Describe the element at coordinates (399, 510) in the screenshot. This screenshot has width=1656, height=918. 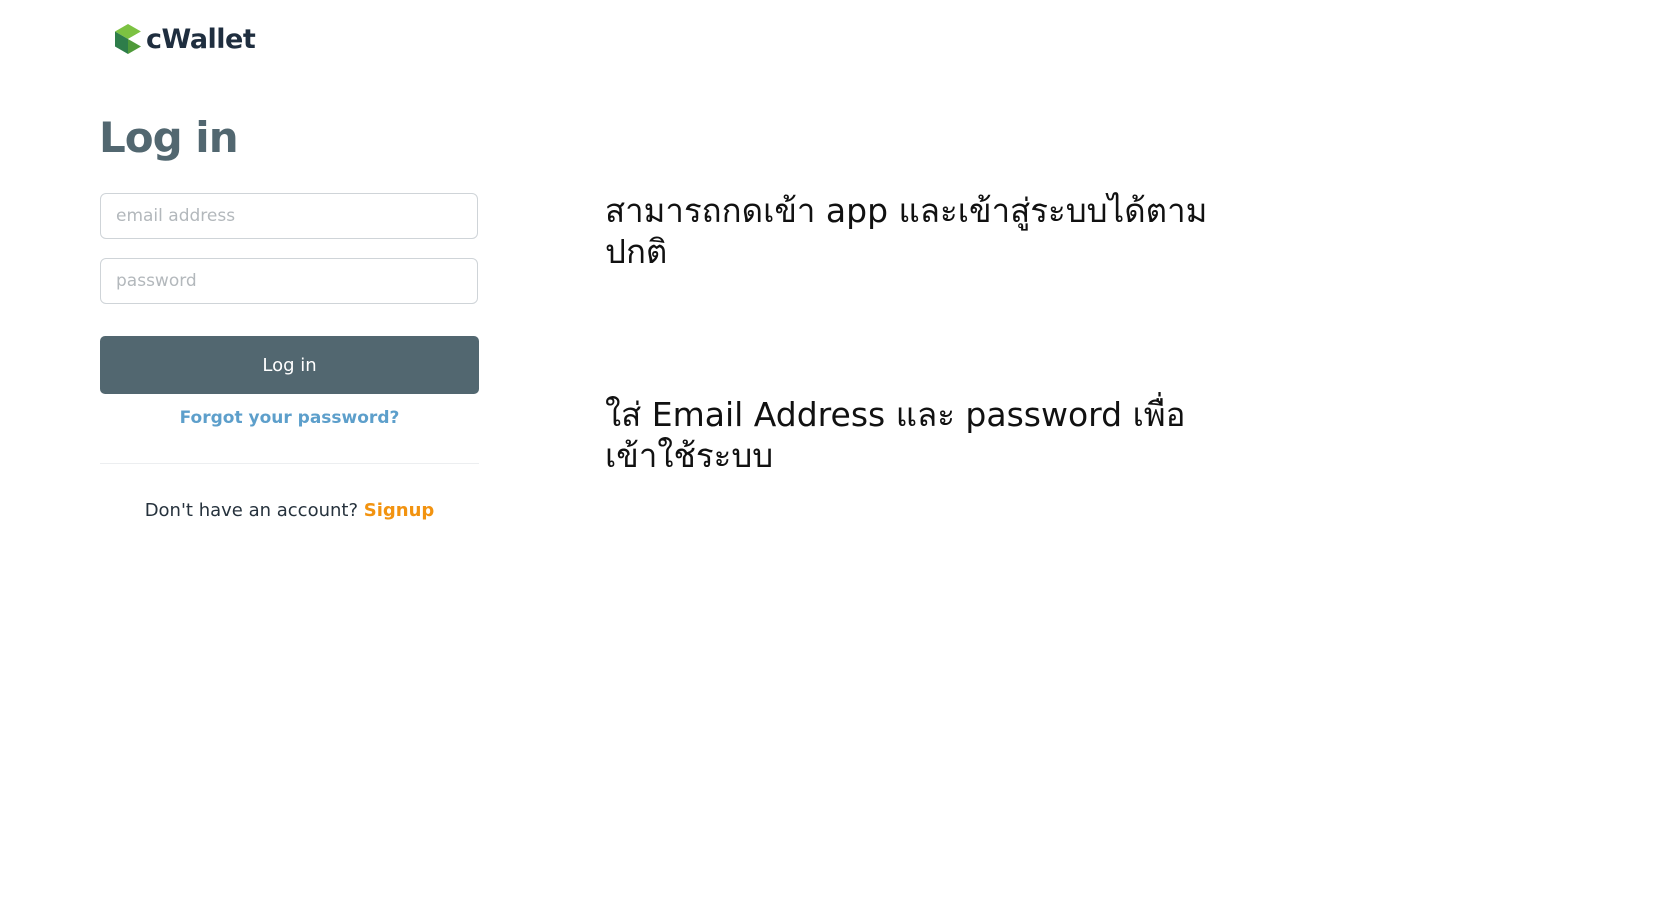
I see `signup-link: Signup` at that location.